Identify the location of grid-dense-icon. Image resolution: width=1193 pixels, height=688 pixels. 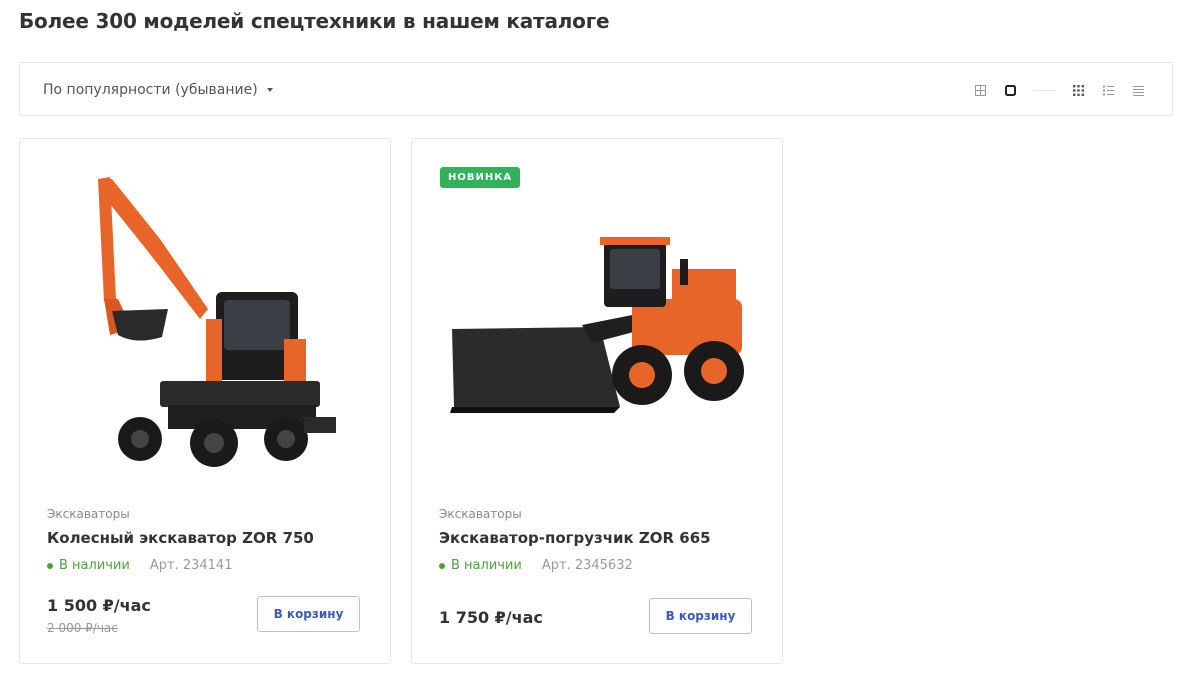
(1078, 90).